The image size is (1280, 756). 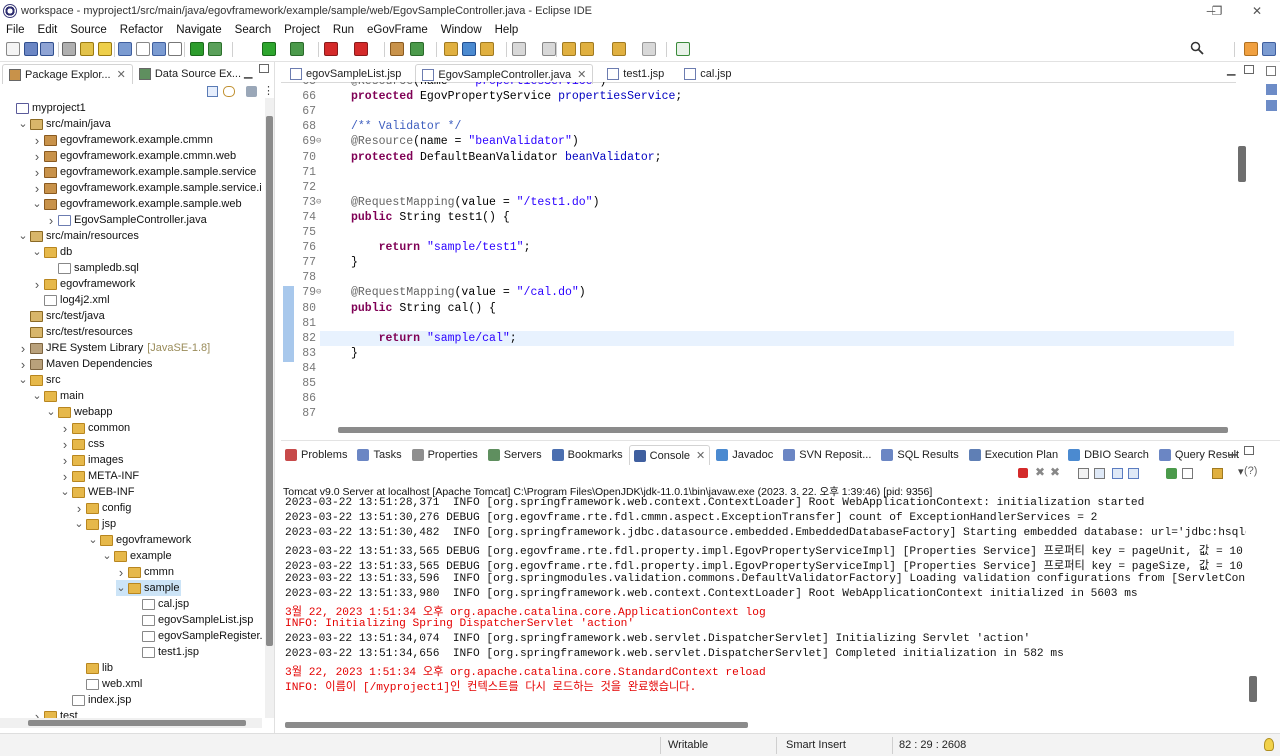 What do you see at coordinates (136, 556) in the screenshot?
I see `tree-item: ⌄ example` at bounding box center [136, 556].